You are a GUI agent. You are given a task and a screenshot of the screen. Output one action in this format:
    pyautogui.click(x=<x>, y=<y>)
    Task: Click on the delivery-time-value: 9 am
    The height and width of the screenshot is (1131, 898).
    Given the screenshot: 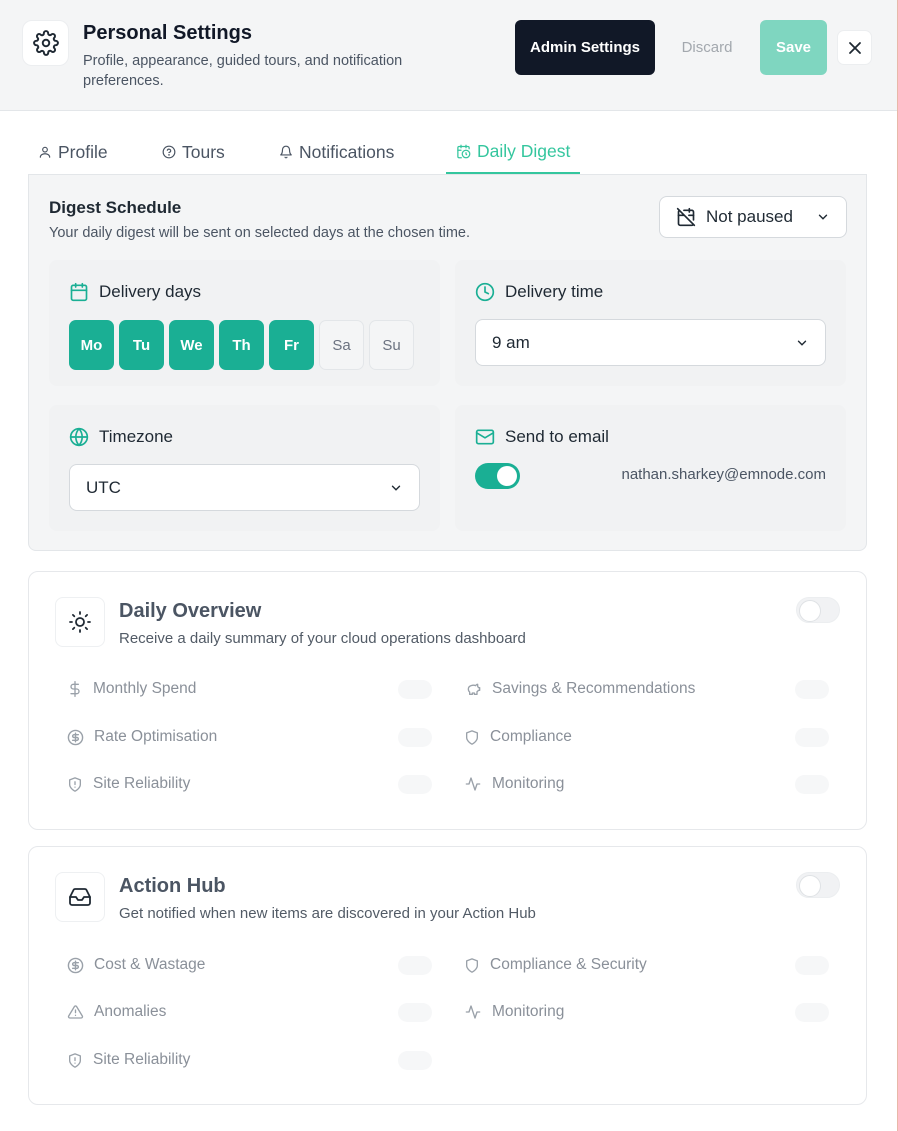 What is the action you would take?
    pyautogui.click(x=511, y=342)
    